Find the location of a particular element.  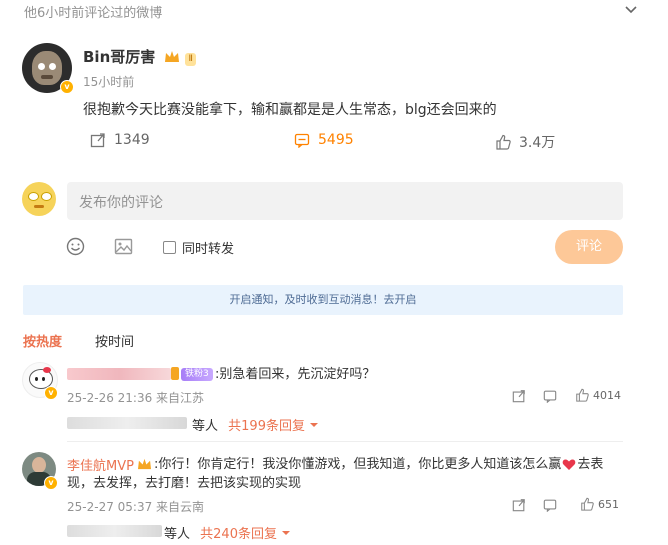

like-button: 3.4万 is located at coordinates (525, 142).